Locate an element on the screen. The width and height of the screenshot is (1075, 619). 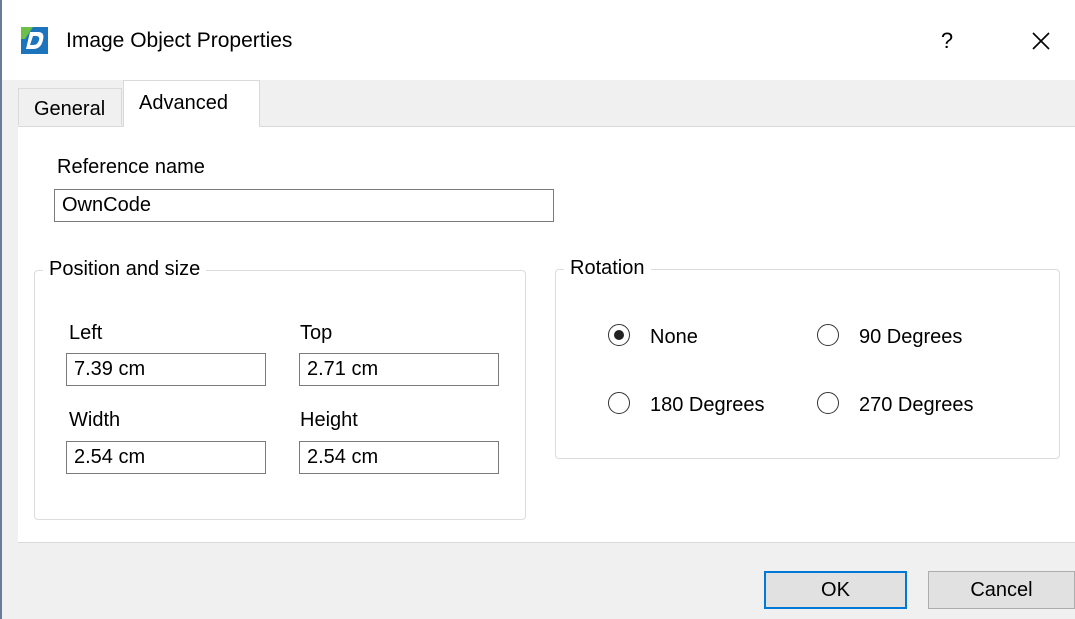
radio-90-degrees: 90 Degrees is located at coordinates (917, 337).